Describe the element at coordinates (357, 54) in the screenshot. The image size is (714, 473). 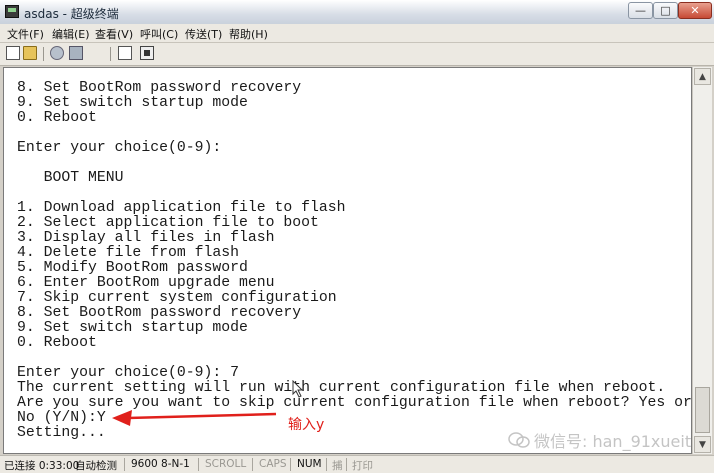
I see `toolbar` at that location.